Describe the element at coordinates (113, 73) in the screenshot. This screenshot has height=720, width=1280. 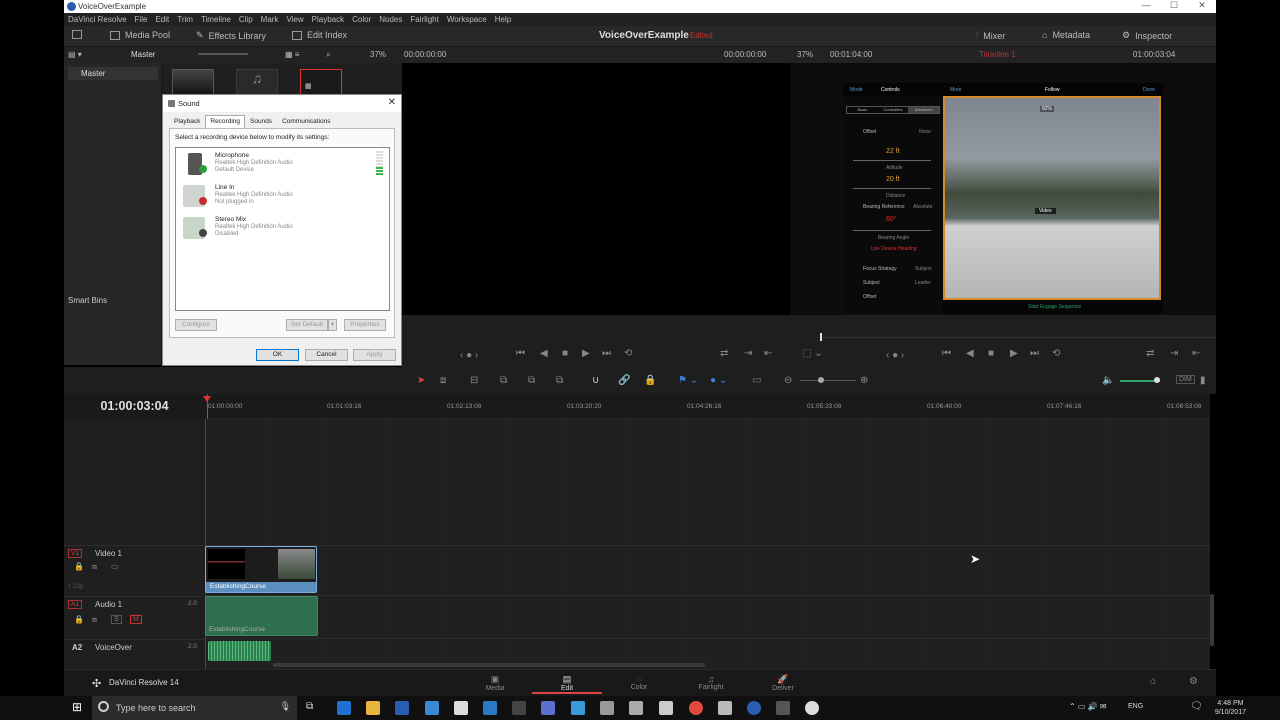
I see `bin-master: Master` at that location.